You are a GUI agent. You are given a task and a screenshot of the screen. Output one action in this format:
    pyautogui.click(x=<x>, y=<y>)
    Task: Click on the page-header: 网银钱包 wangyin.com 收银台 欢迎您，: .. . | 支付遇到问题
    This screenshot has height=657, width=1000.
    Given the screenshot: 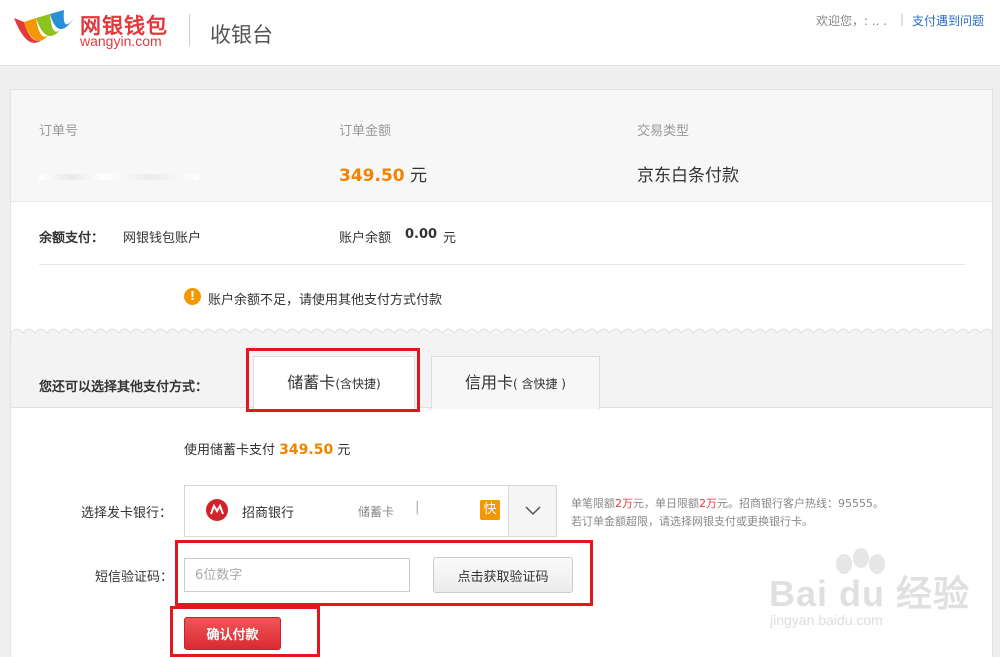 What is the action you would take?
    pyautogui.click(x=500, y=33)
    